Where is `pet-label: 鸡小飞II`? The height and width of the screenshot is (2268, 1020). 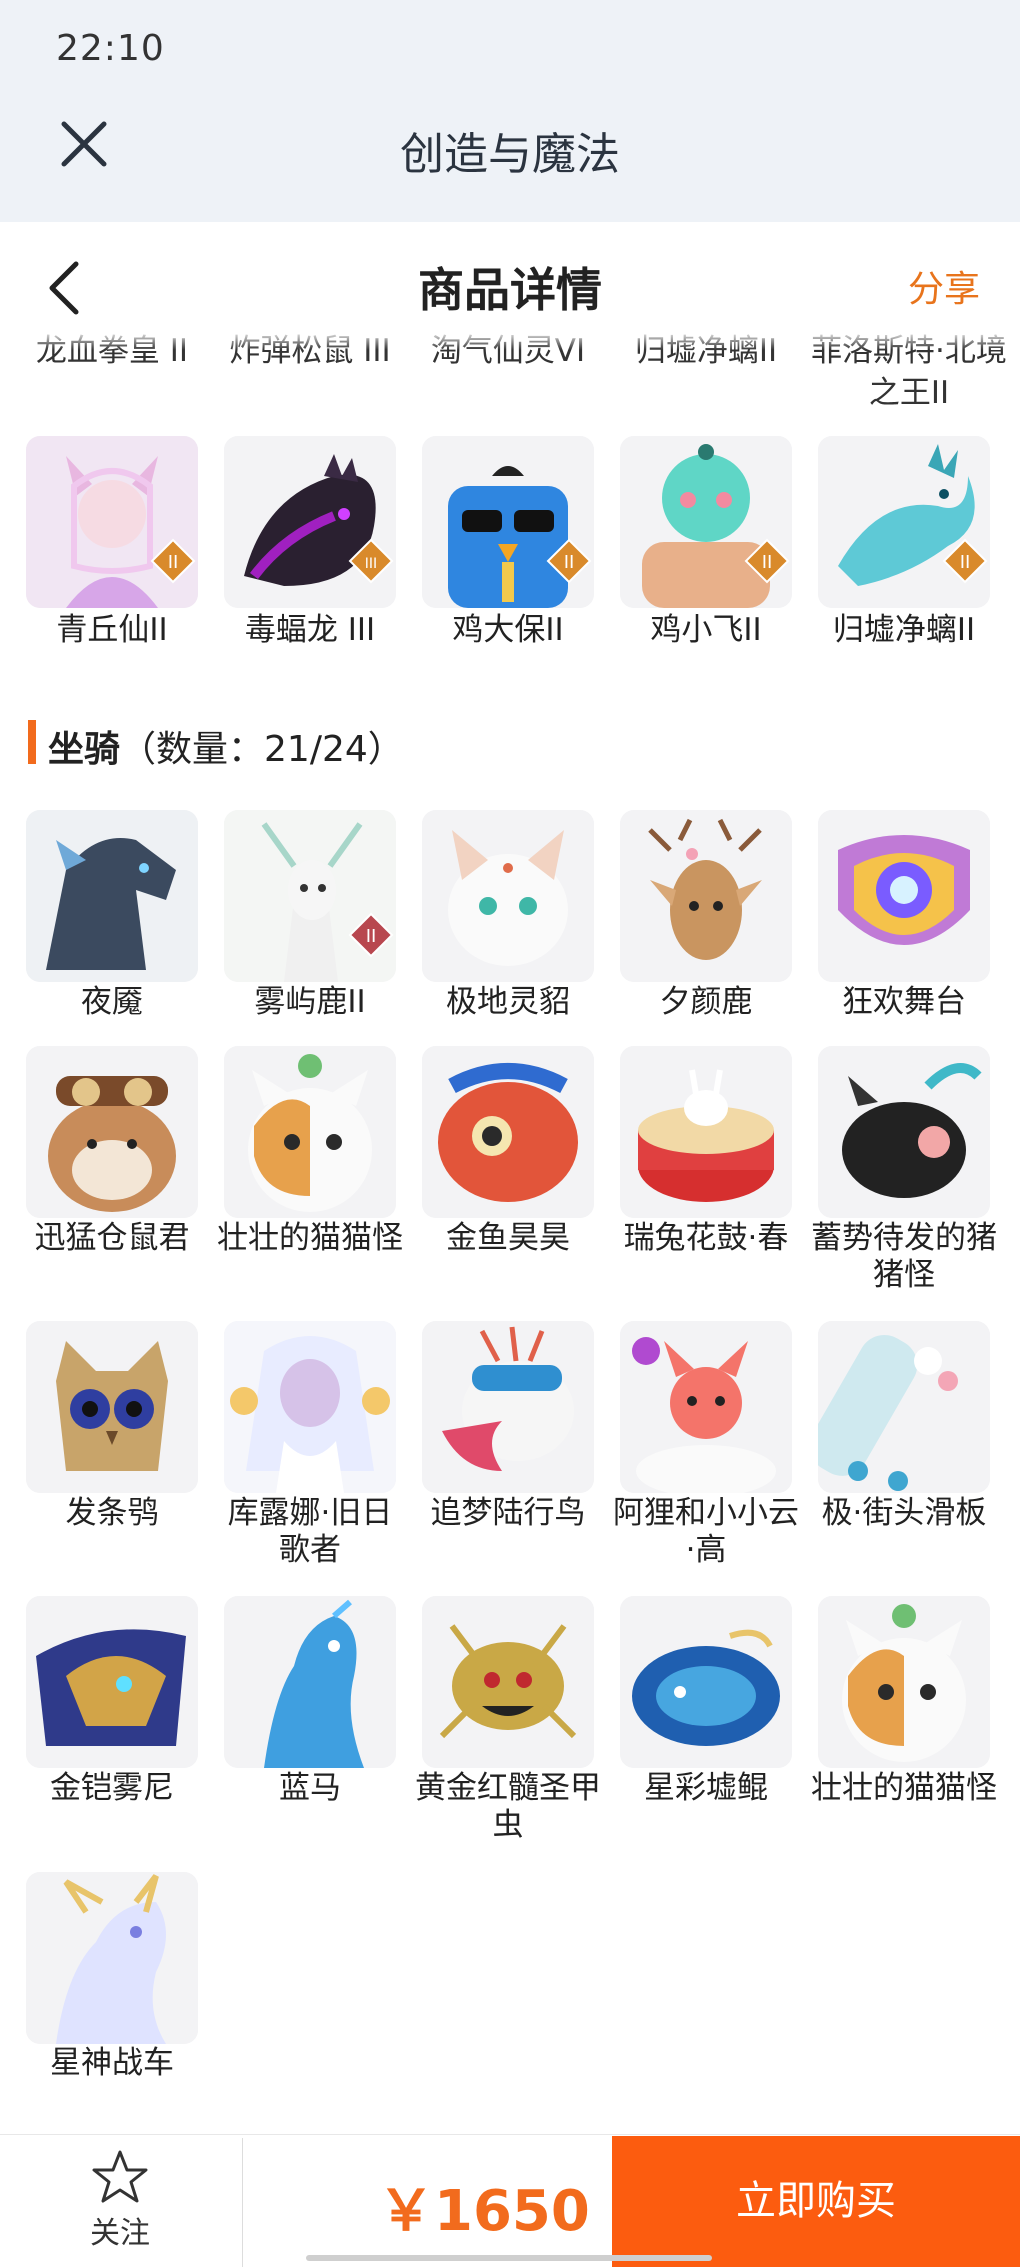 pet-label: 鸡小飞II is located at coordinates (706, 630).